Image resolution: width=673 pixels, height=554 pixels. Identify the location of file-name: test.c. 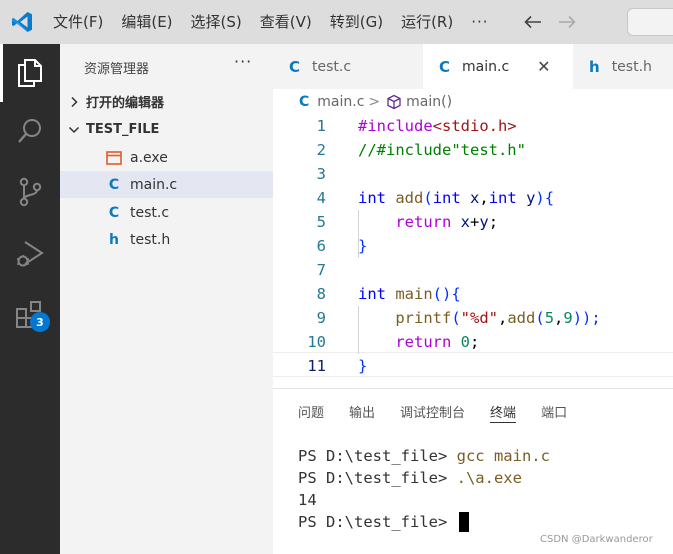
(150, 212).